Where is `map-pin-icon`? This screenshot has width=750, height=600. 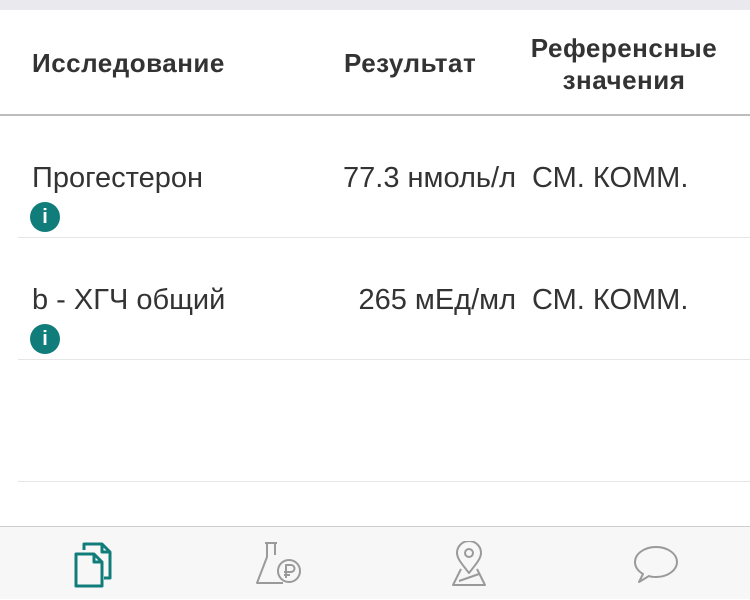
map-pin-icon is located at coordinates (468, 563).